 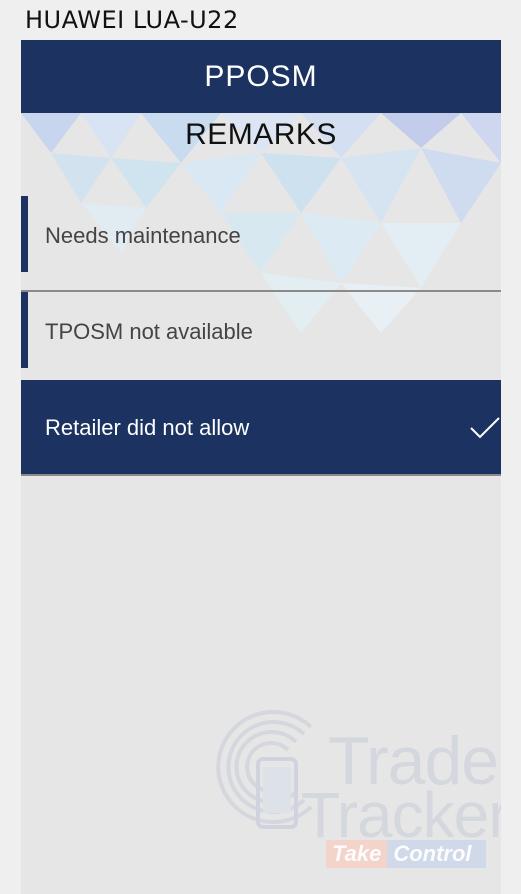 I want to click on watermark-tagline: Take Control, so click(x=406, y=854).